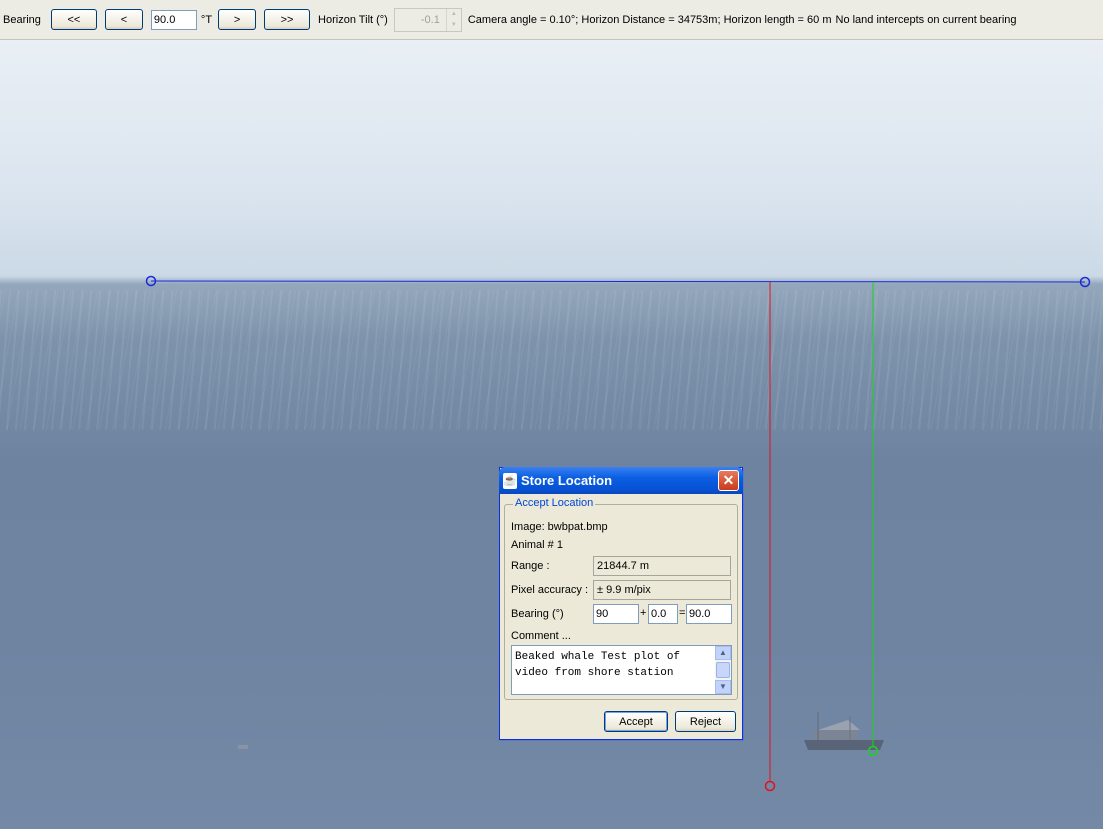 This screenshot has width=1103, height=829. What do you see at coordinates (723, 687) in the screenshot?
I see `scroll-down-icon: ▼` at bounding box center [723, 687].